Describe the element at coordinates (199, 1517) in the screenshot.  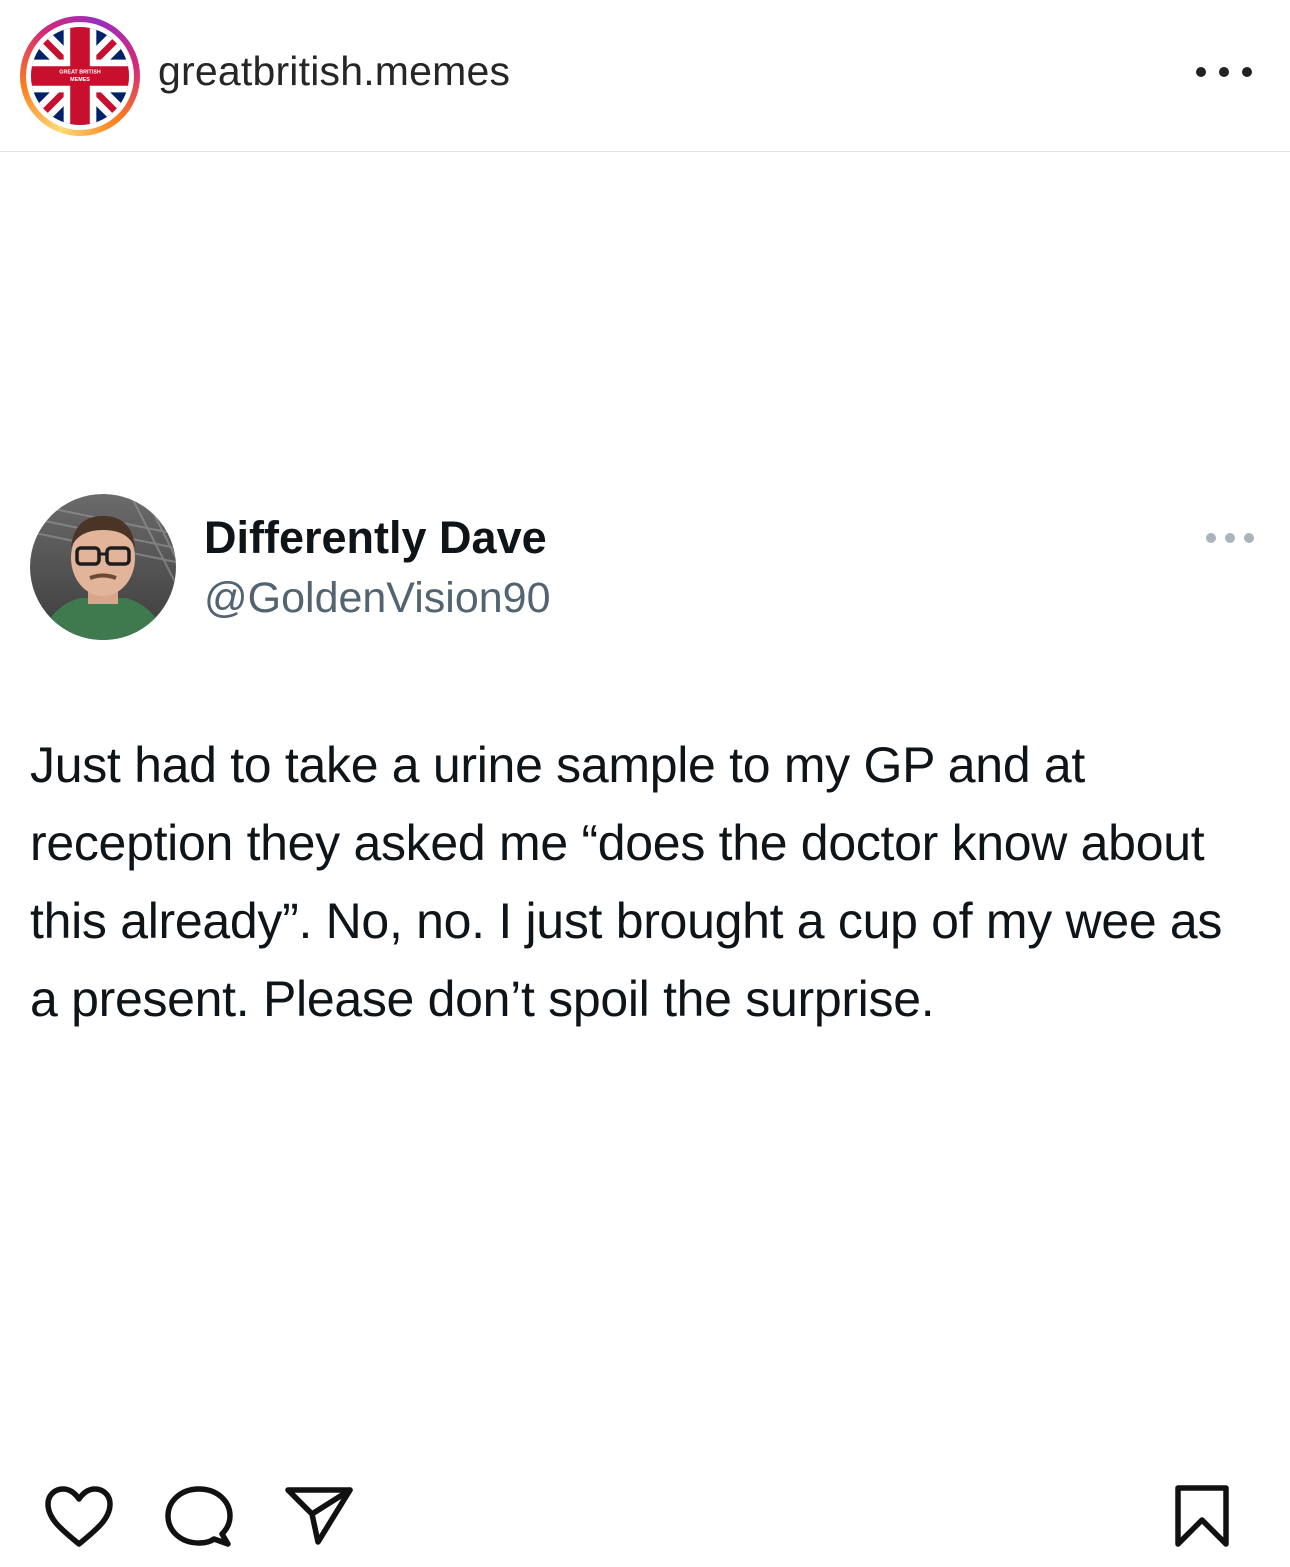
I see `comment-bubble-icon` at that location.